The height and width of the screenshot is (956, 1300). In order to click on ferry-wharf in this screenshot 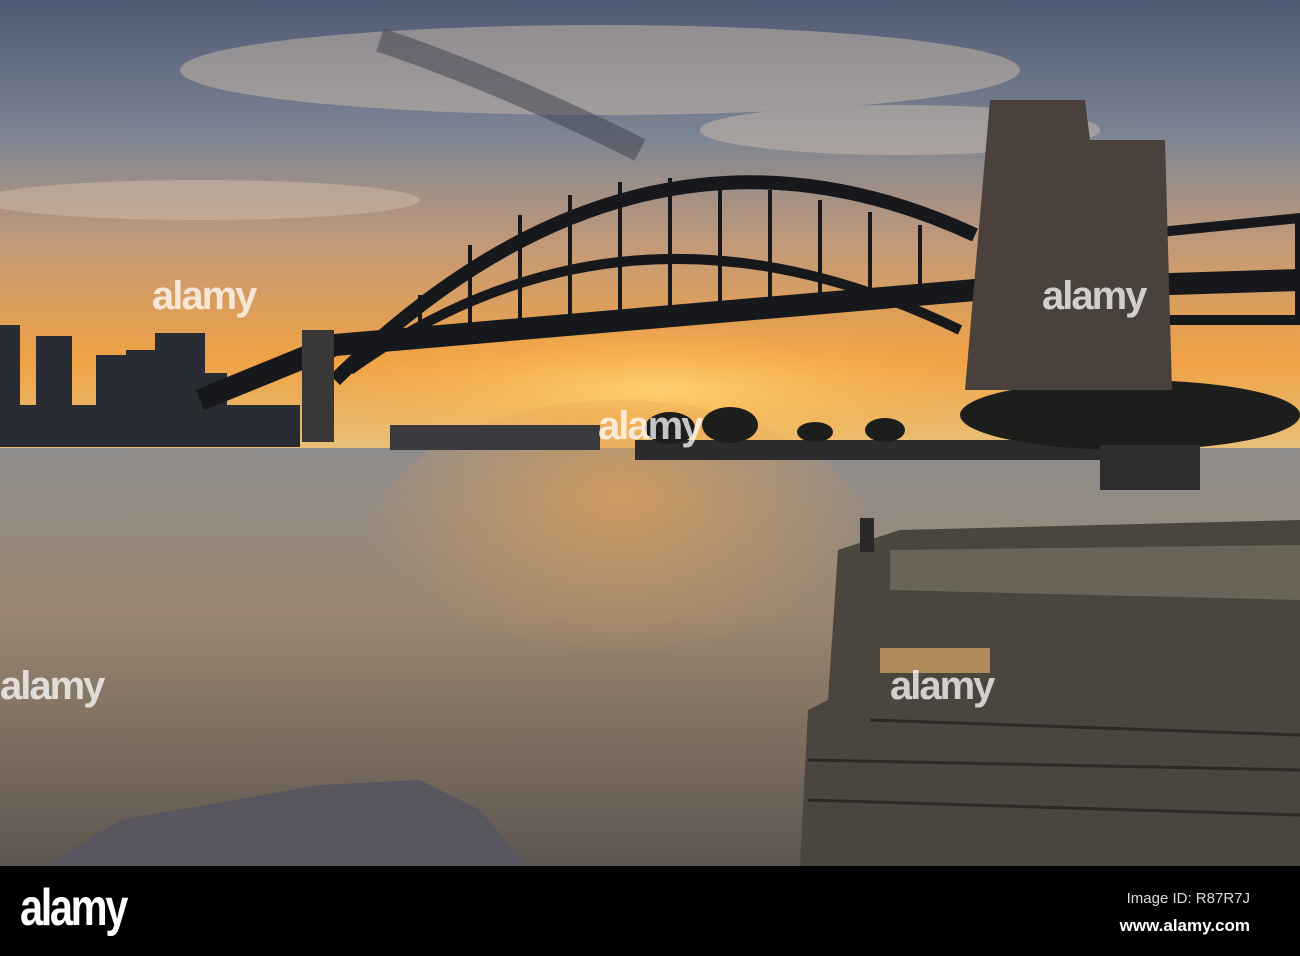, I will do `click(1150, 467)`.